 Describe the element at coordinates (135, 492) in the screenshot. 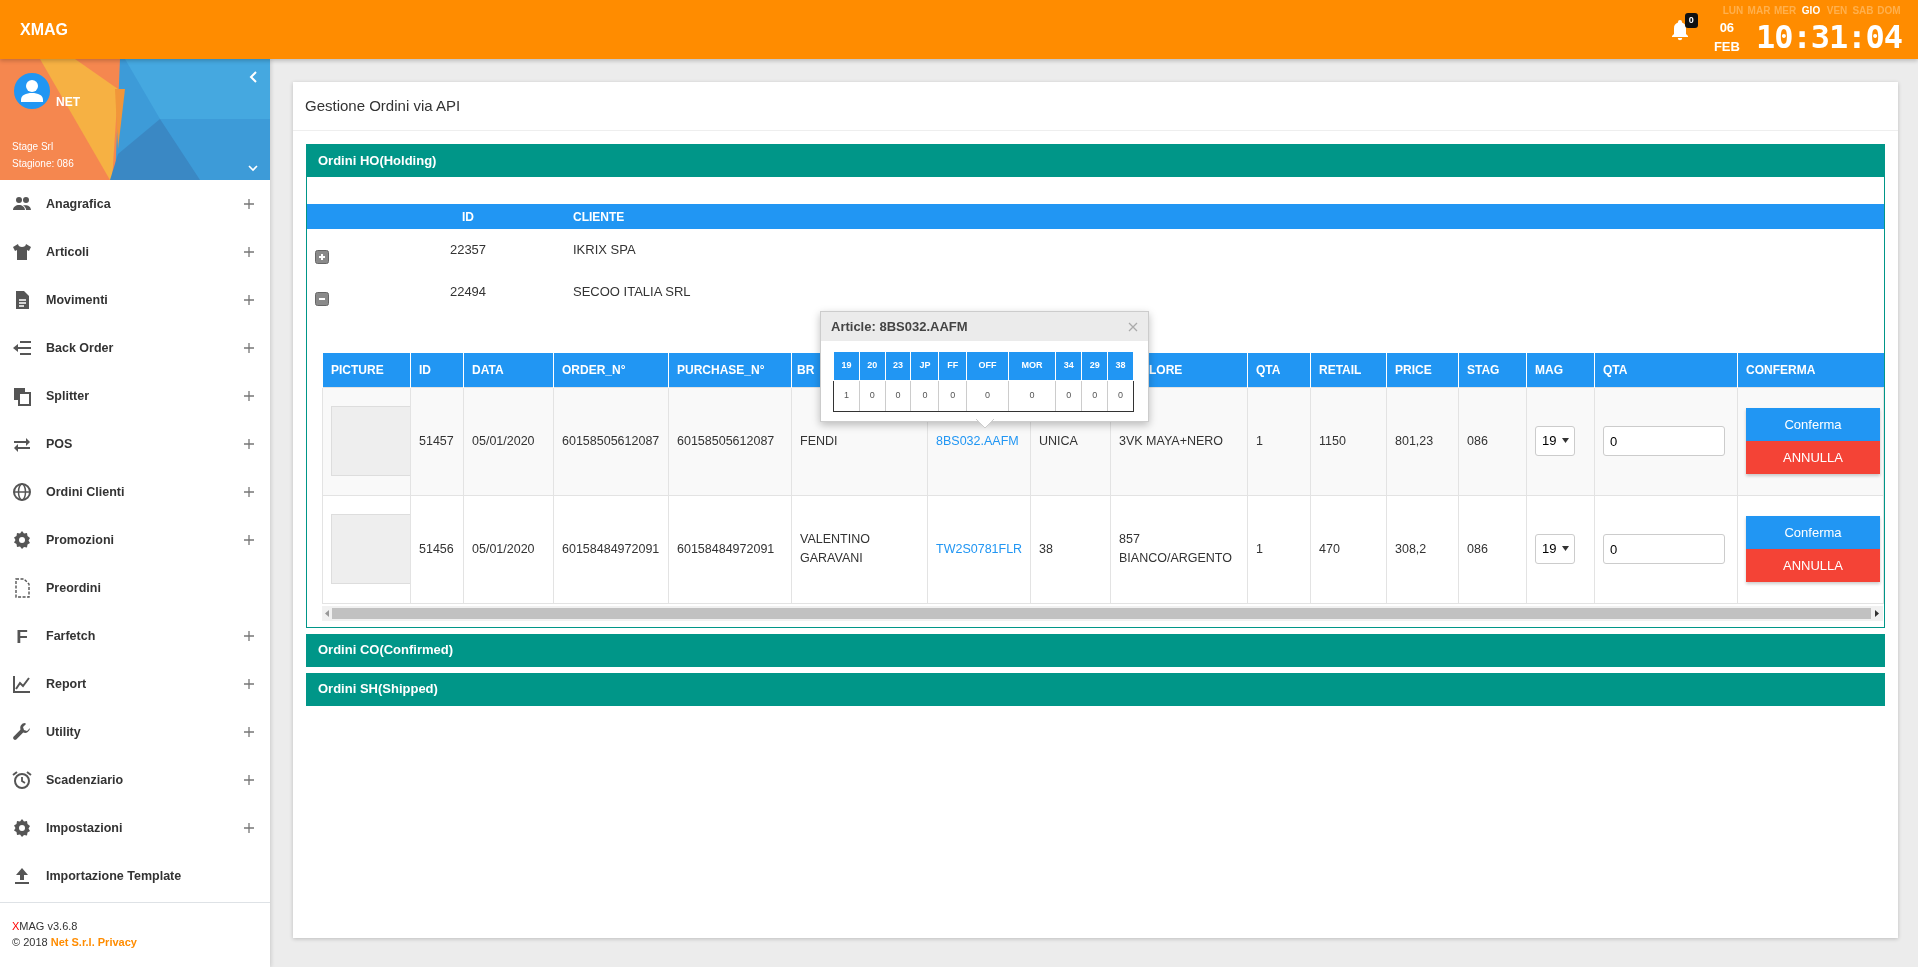

I see `sidebar-menu-item: Ordini Clienti` at that location.